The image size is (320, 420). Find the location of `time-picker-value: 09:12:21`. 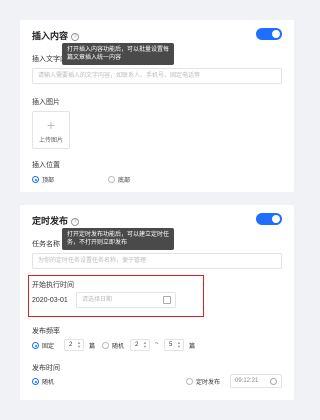

time-picker-value: 09:12:21 is located at coordinates (247, 381).